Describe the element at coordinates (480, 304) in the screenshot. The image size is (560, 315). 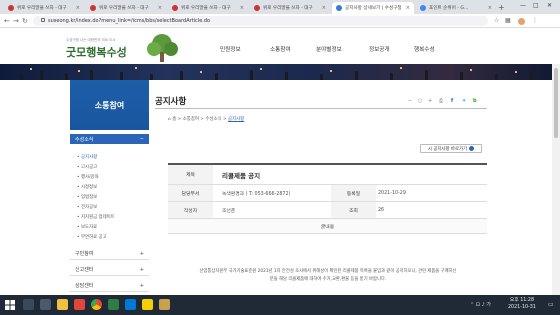
I see `tray-icons: ⌃ ⊡ ♪ 가` at that location.